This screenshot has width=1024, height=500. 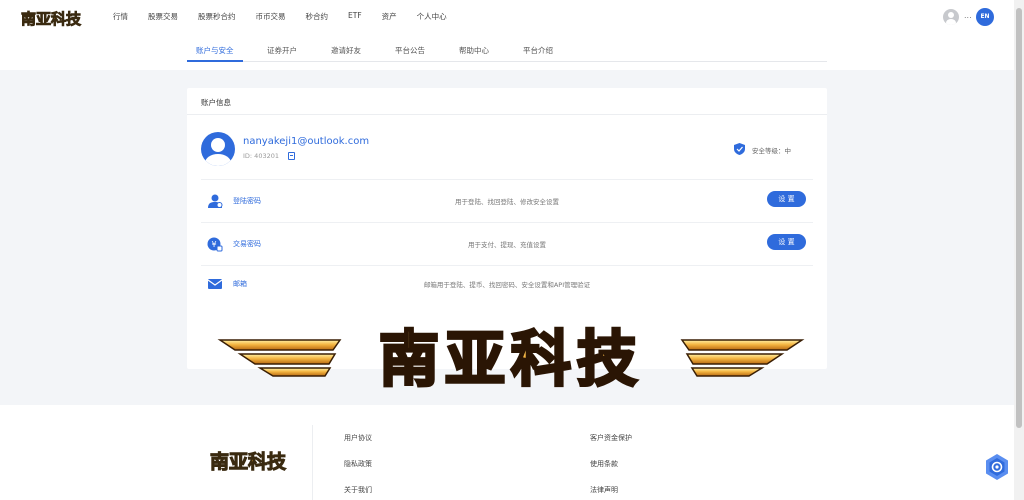 I want to click on shield-check-icon, so click(x=739, y=149).